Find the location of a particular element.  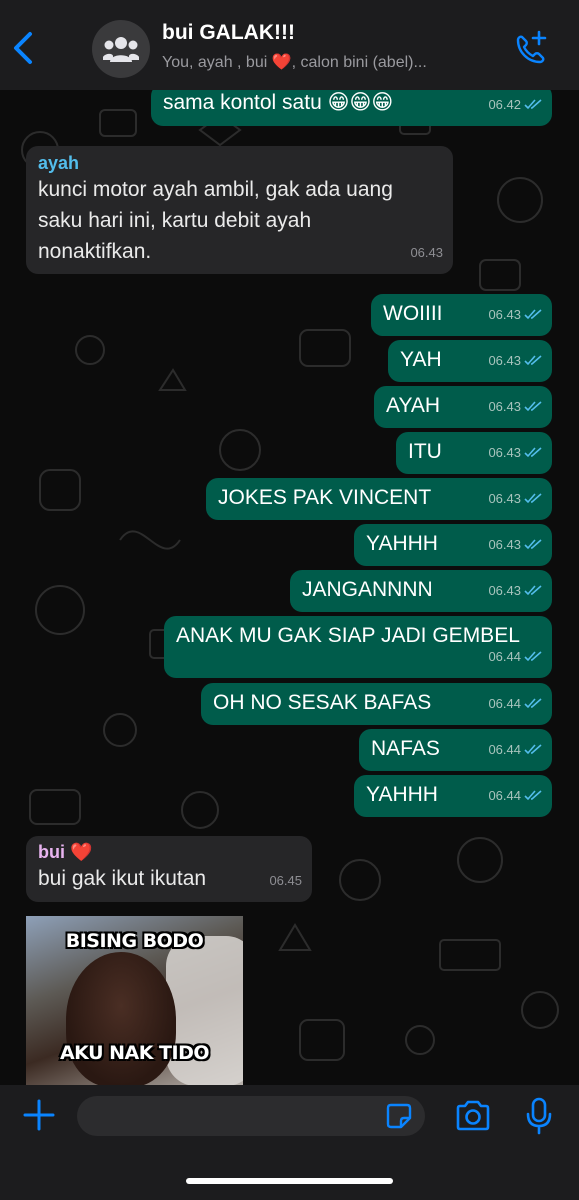

microphone-button is located at coordinates (539, 1116).